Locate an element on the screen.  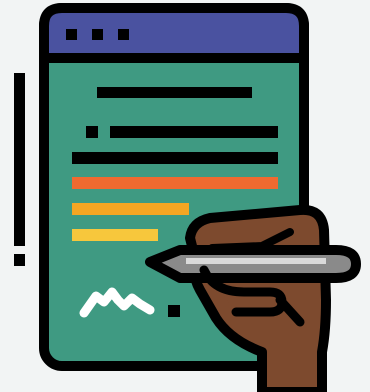
highlight-line-orange is located at coordinates (175, 183).